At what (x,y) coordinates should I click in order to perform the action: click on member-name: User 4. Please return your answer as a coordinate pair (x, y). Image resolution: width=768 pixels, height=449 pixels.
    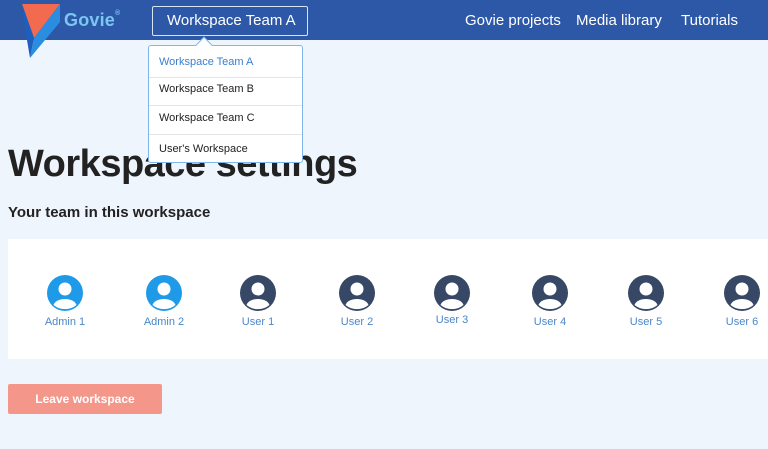
    Looking at the image, I should click on (550, 322).